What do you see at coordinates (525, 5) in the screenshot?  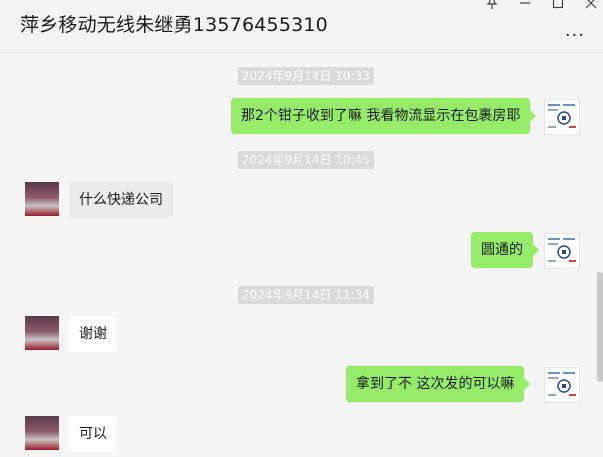 I see `minimize-icon` at bounding box center [525, 5].